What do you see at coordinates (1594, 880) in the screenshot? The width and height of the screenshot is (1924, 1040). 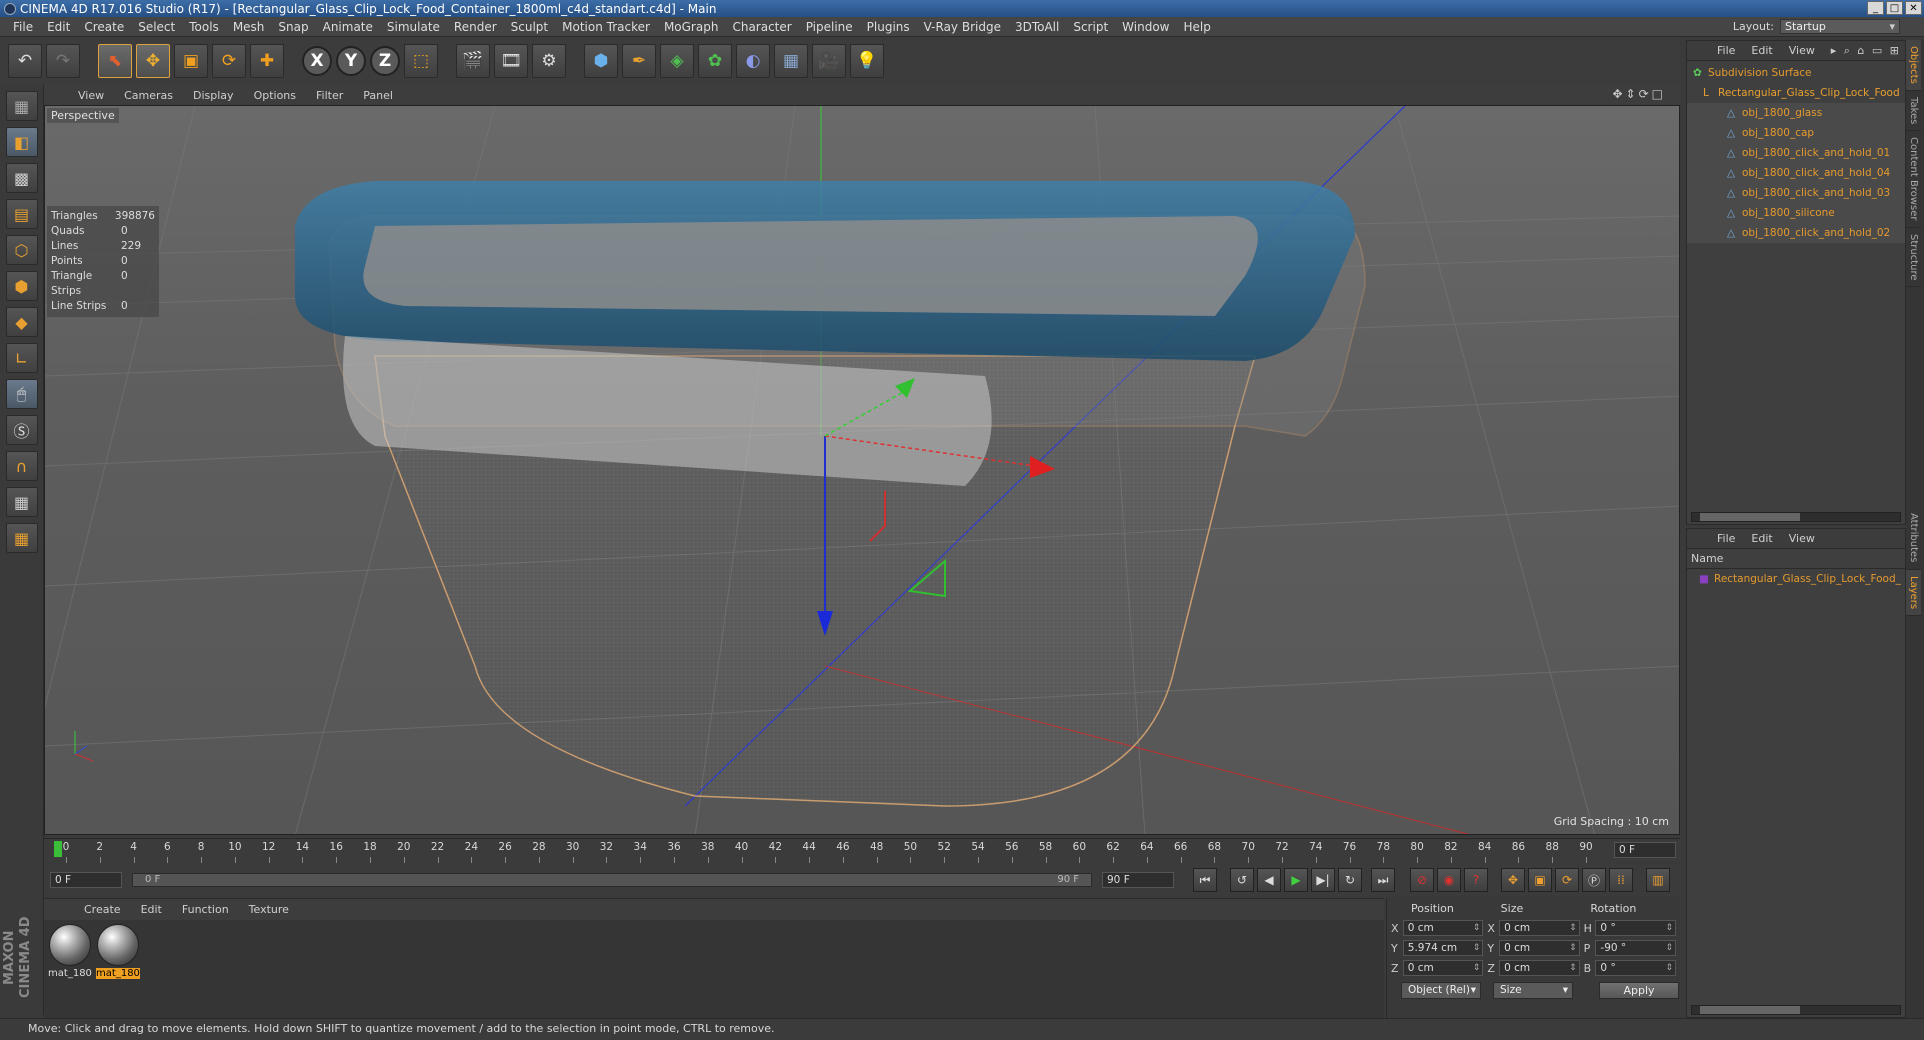 I see `key-parameter-icon: Ⓟ` at bounding box center [1594, 880].